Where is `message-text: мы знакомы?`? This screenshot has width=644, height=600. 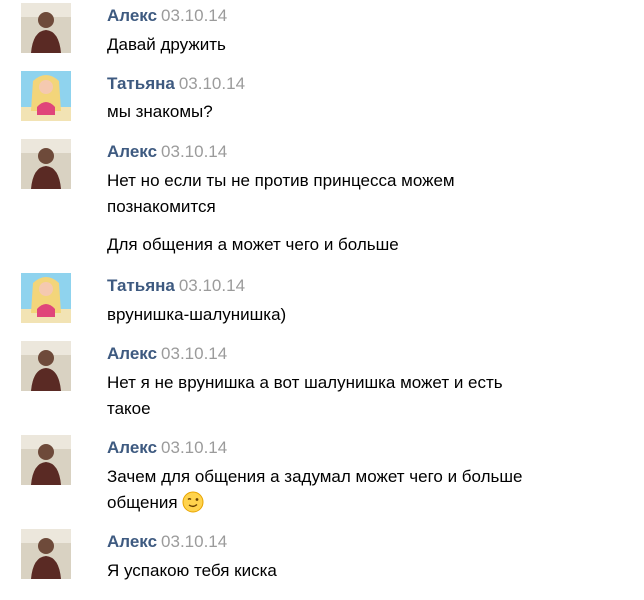 message-text: мы знакомы? is located at coordinates (160, 111).